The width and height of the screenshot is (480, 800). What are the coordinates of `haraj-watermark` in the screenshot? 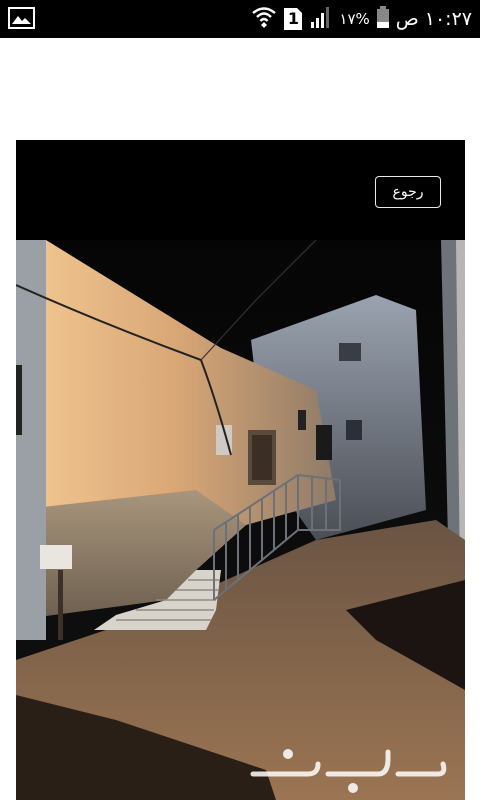 It's located at (348, 769).